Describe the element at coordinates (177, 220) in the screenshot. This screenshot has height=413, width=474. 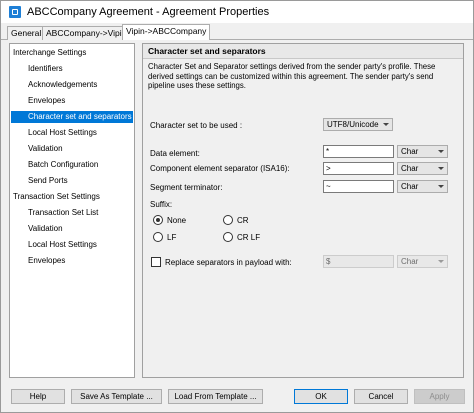
I see `suffix-none-label: None` at that location.